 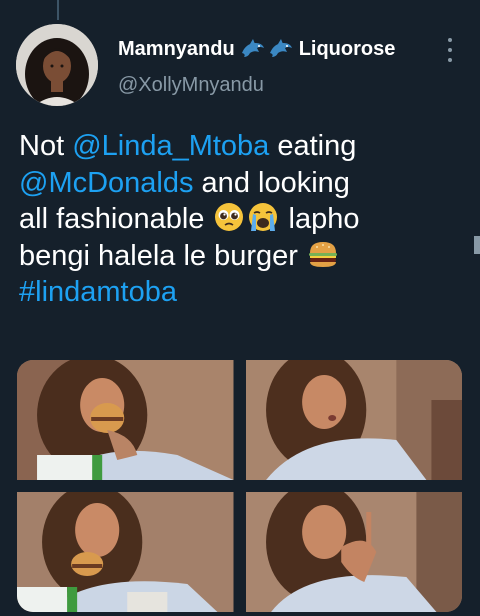 I want to click on avatar, so click(x=57, y=65).